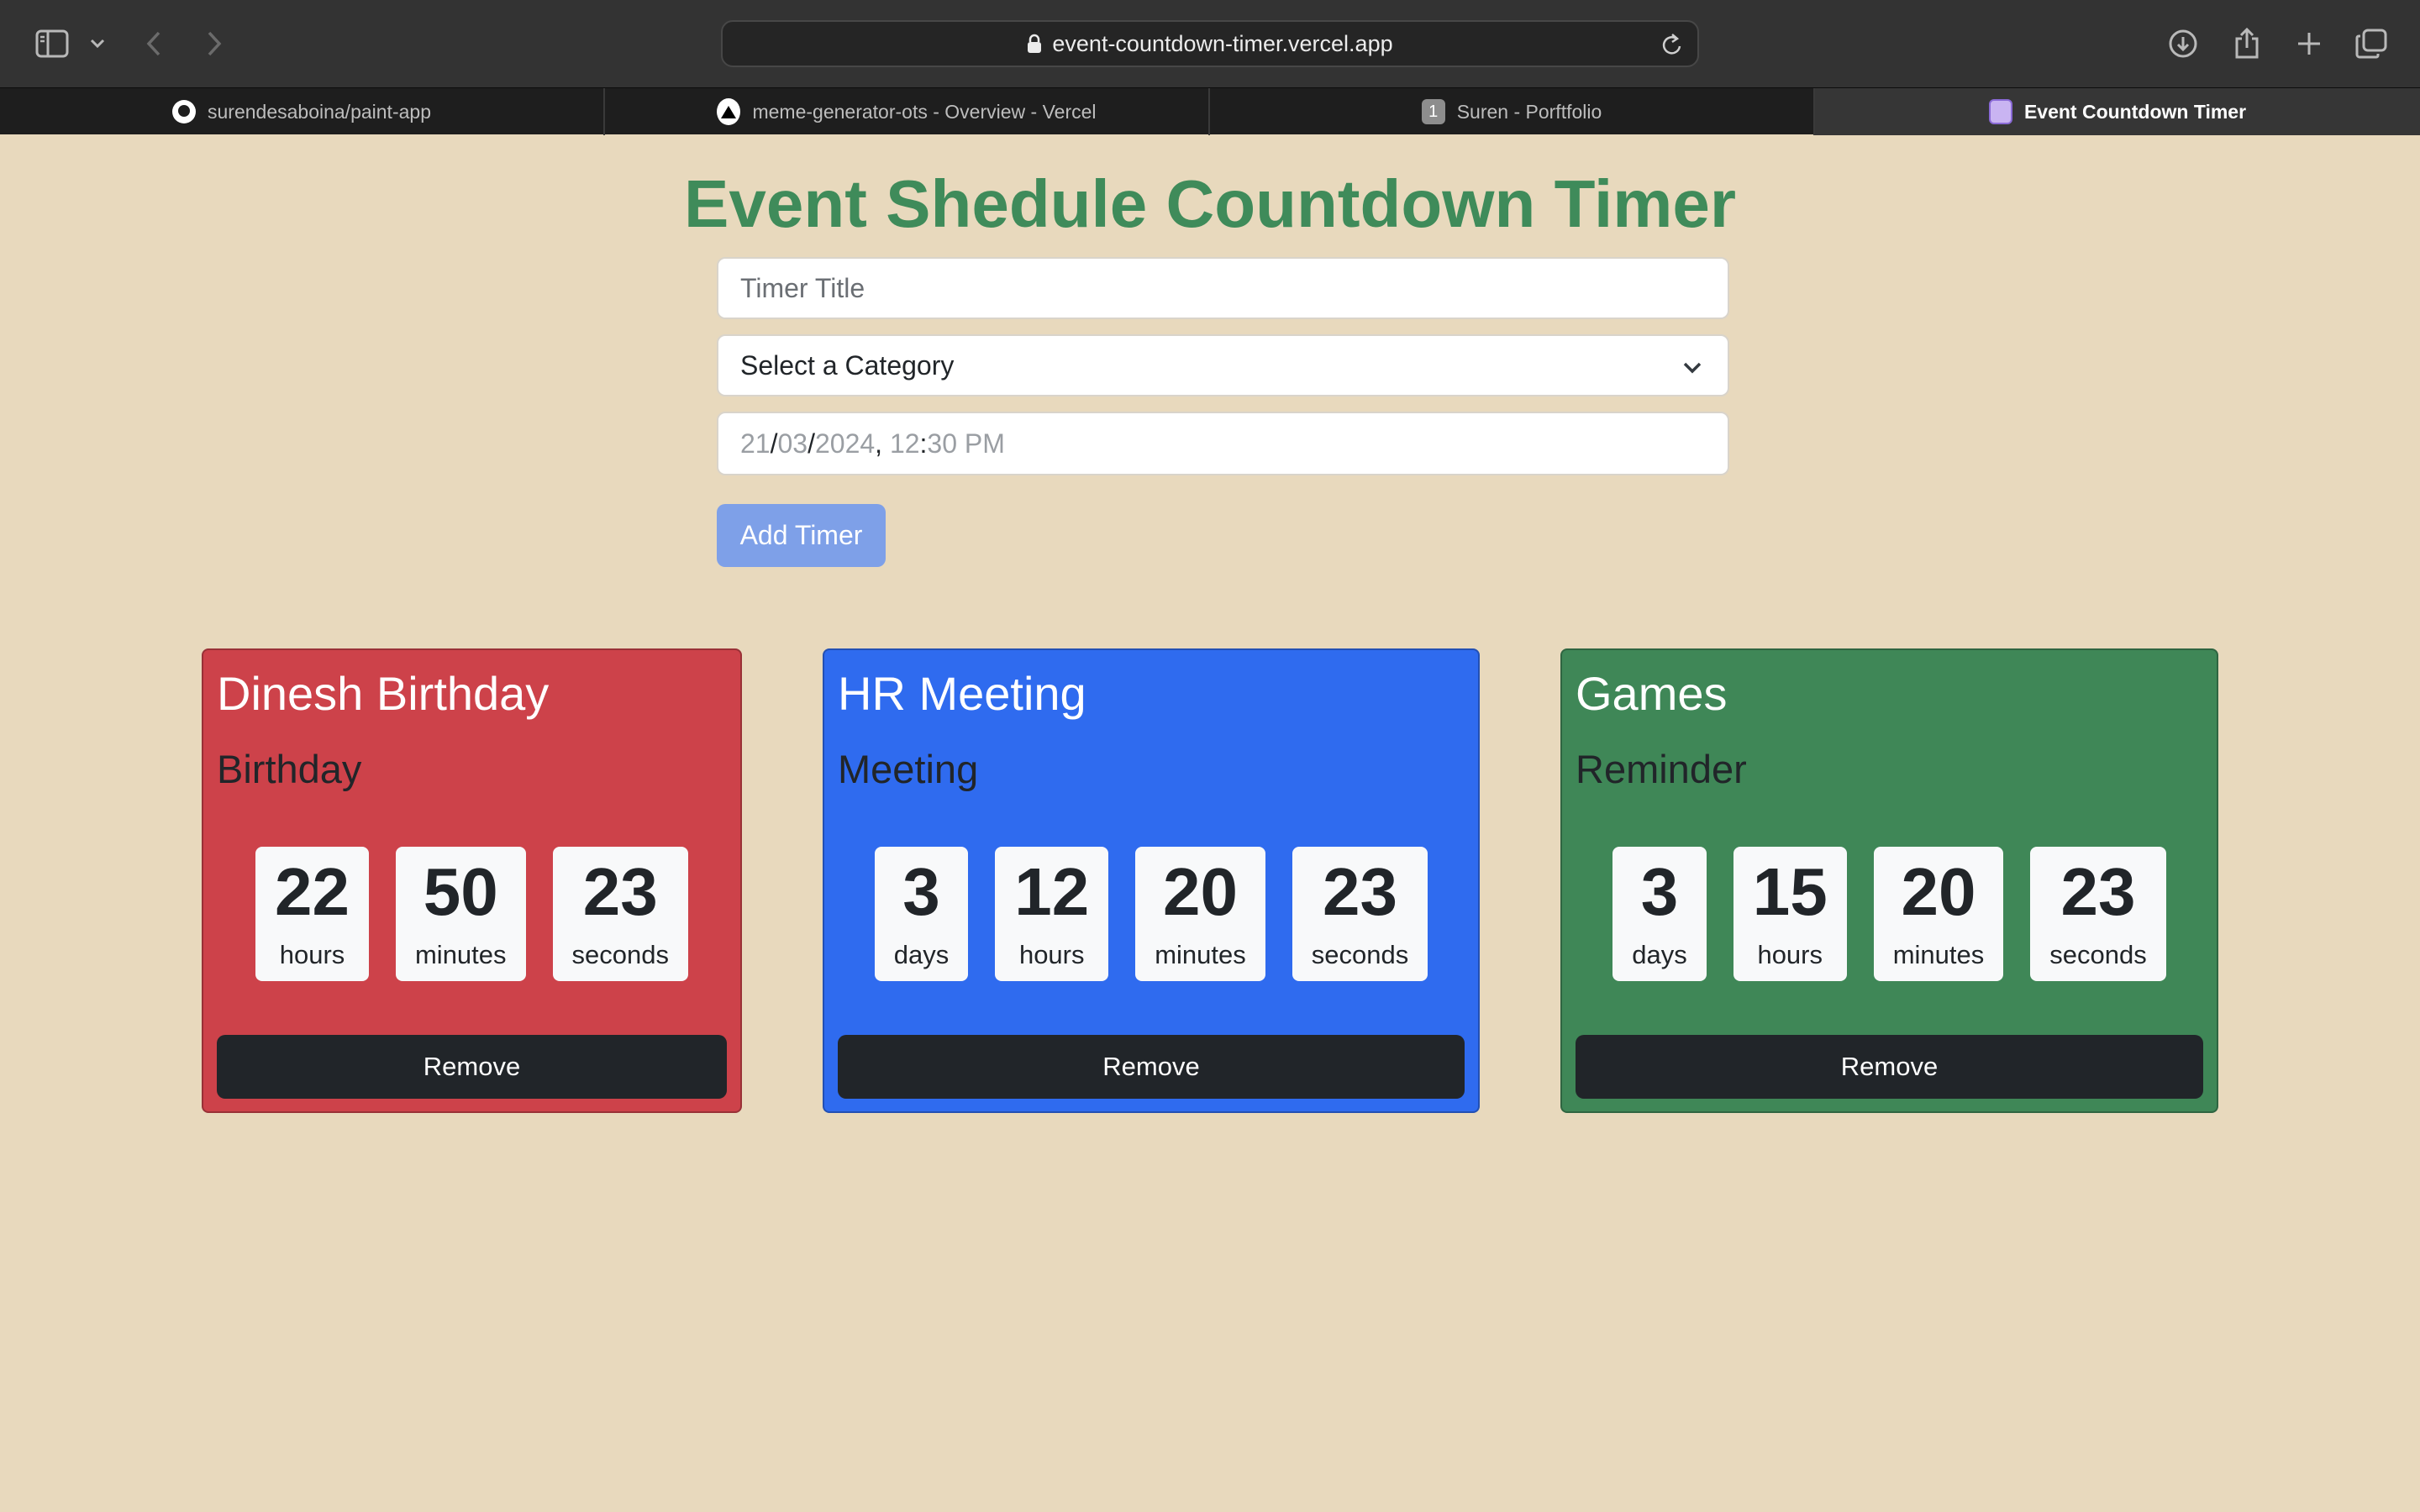 The height and width of the screenshot is (1512, 2420). Describe the element at coordinates (2371, 44) in the screenshot. I see `tab-overview-icon` at that location.